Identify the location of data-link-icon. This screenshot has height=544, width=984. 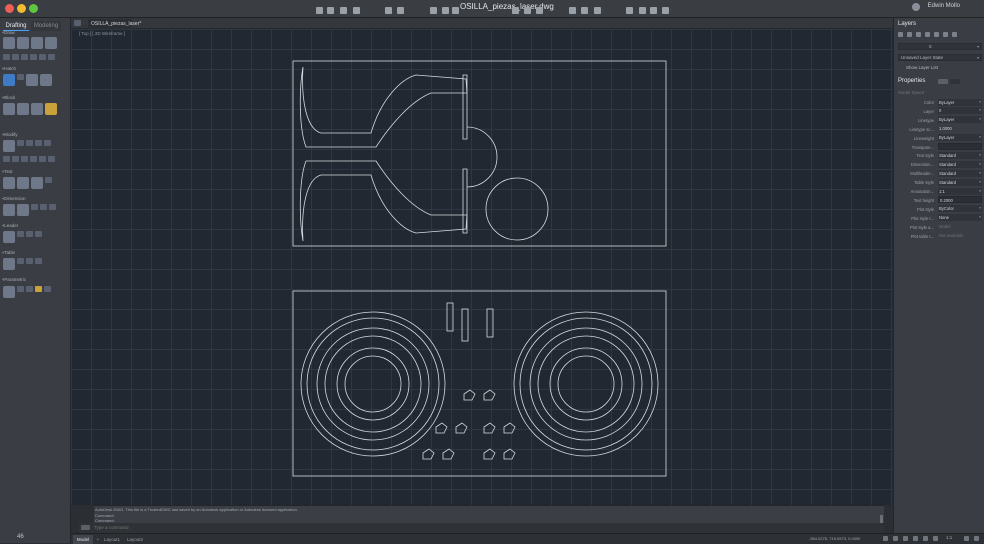
(29, 261).